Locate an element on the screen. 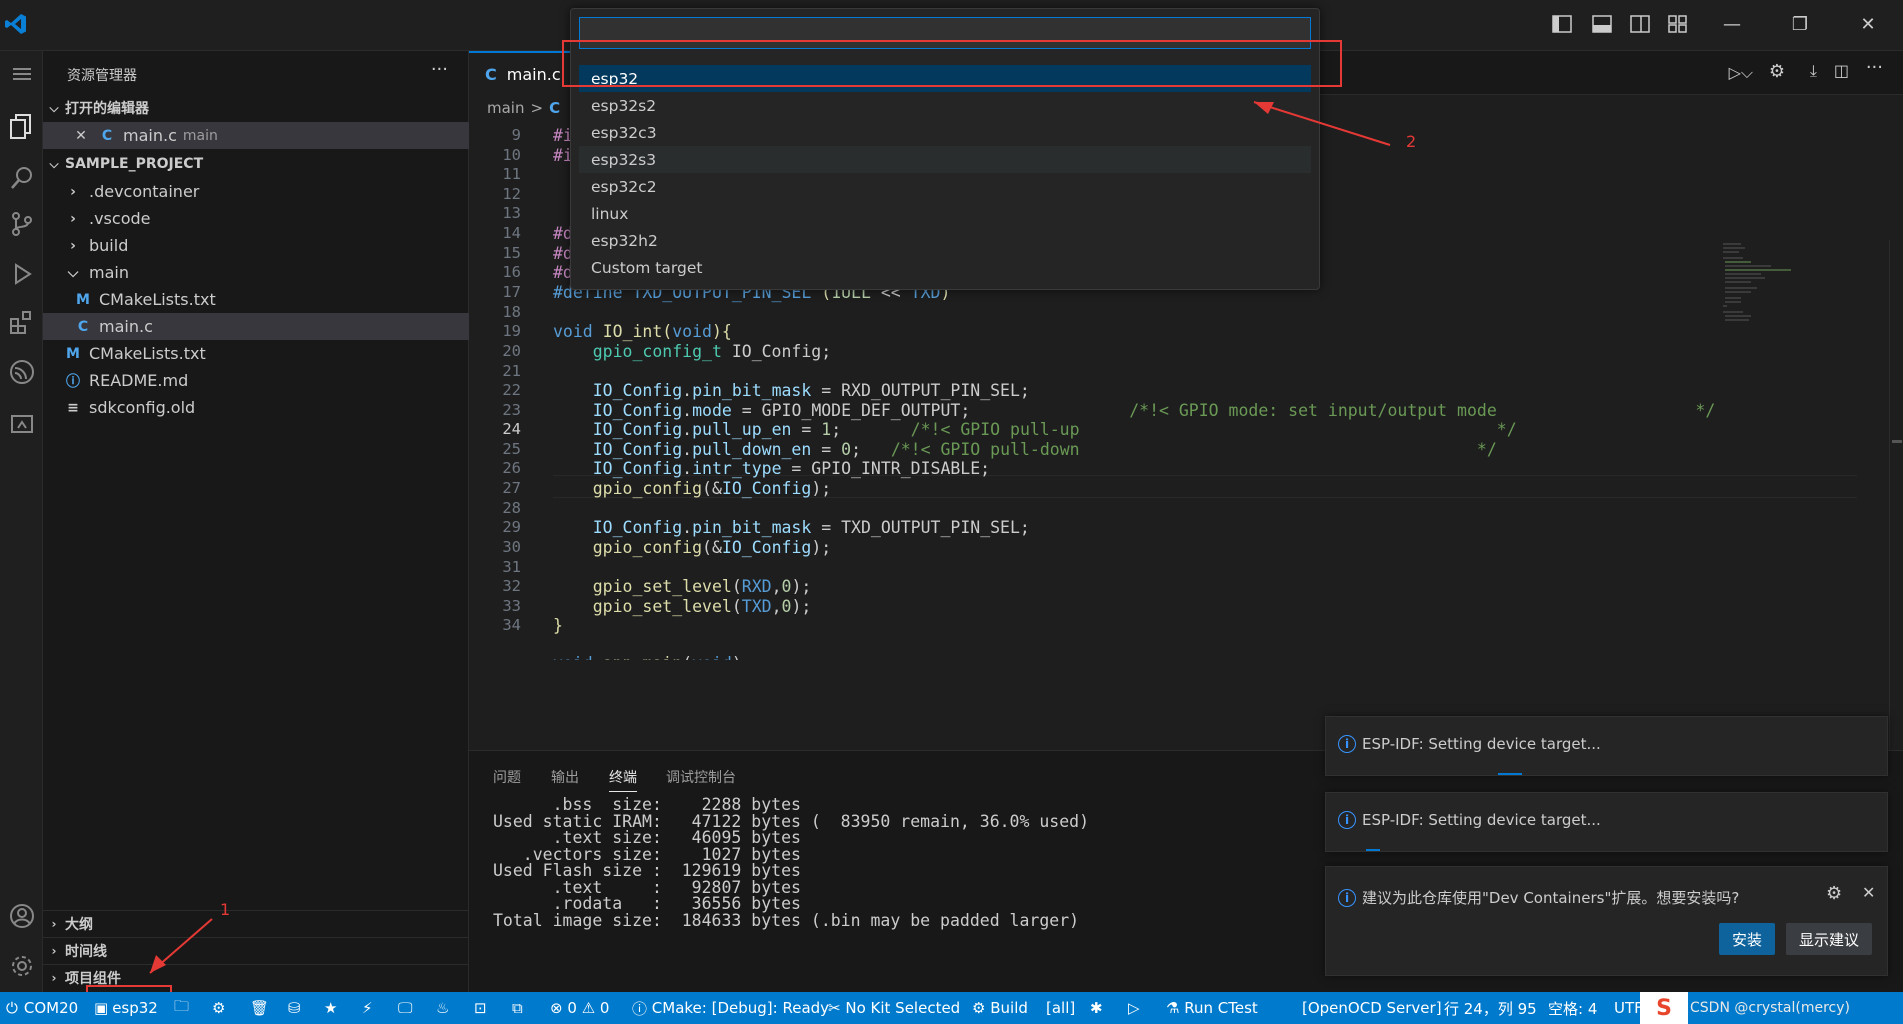 This screenshot has width=1903, height=1024. run-box-icon: ⧉ is located at coordinates (517, 1008).